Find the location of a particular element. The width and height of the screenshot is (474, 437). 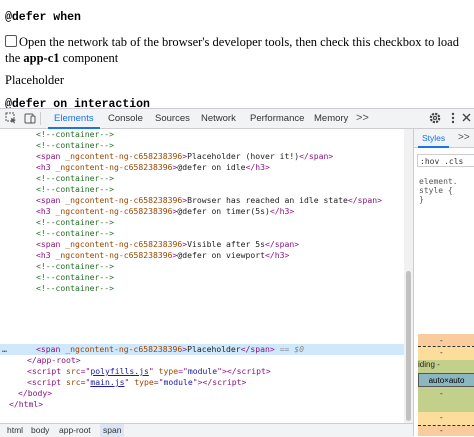

script-src-link: polyfills.js is located at coordinates (119, 371).